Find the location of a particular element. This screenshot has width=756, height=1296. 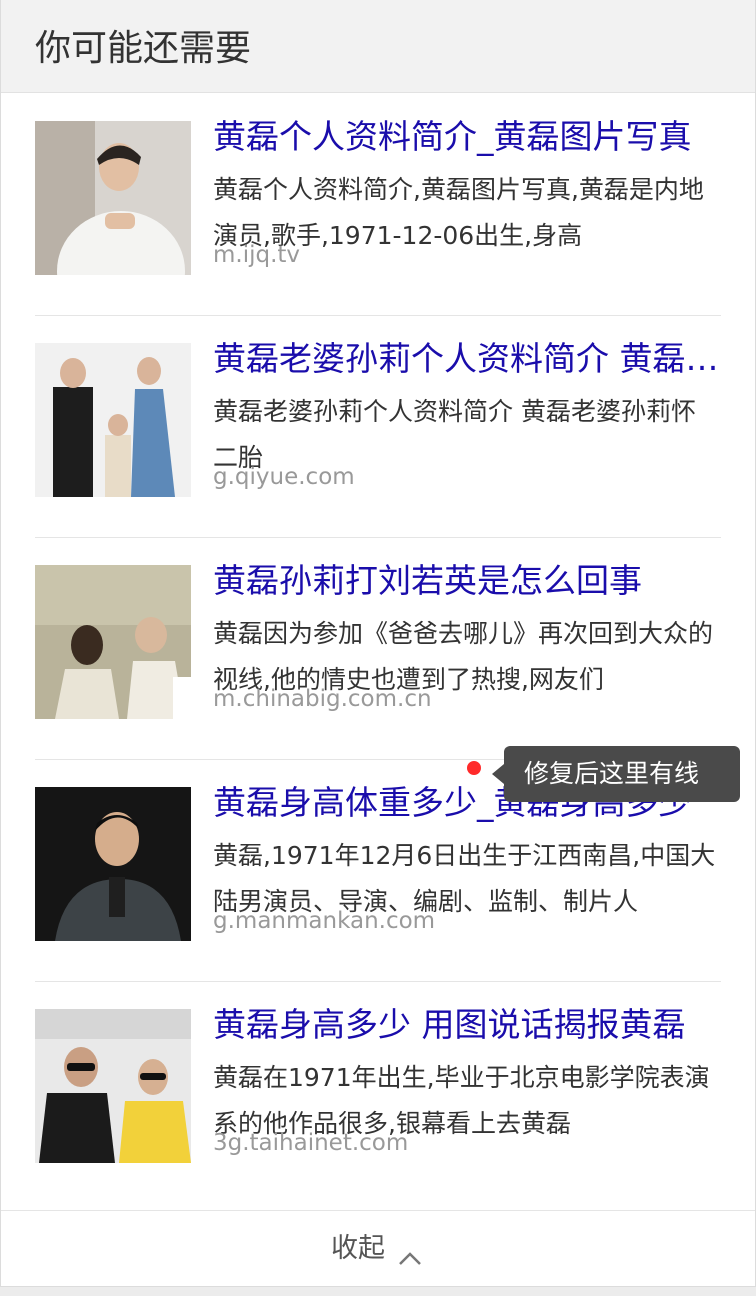

card-title: 你可能还需要 is located at coordinates (143, 48).